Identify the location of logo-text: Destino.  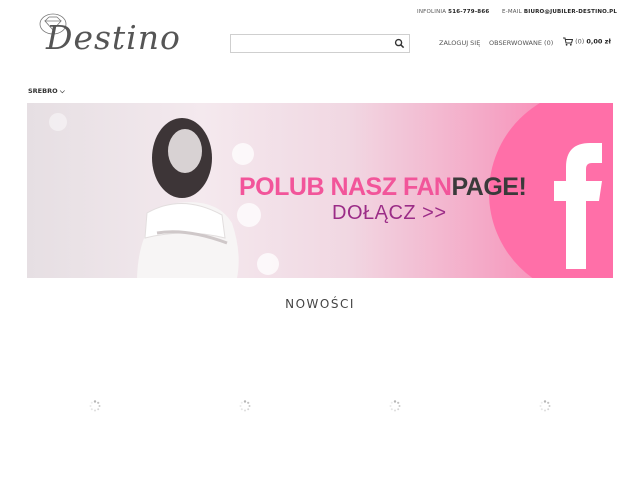
(113, 37).